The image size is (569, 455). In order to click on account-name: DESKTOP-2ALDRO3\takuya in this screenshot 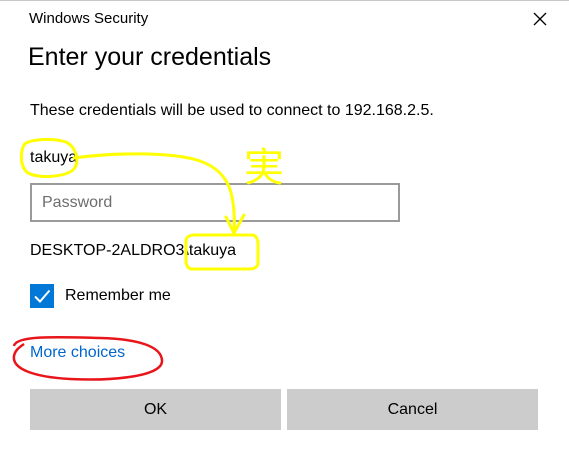, I will do `click(133, 250)`.